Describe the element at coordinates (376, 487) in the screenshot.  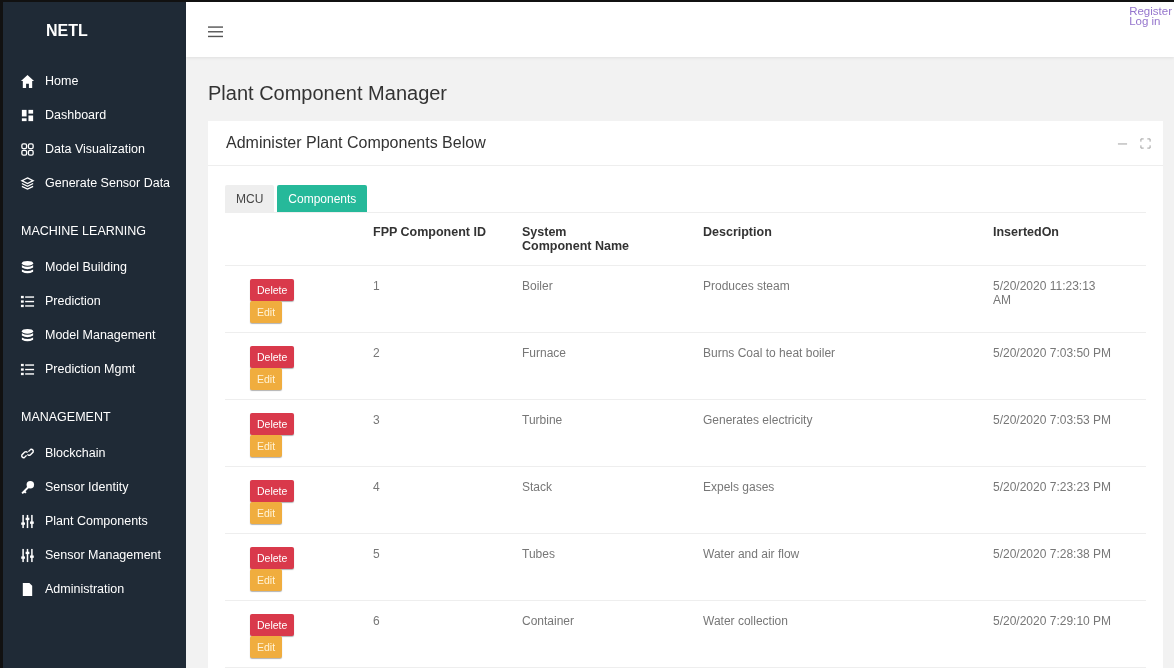
I see `table-cell-text: 4` at that location.